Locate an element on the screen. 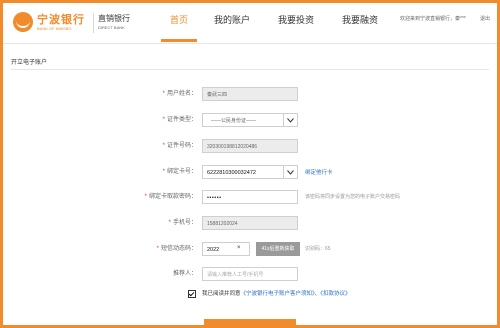  nav-my-account: 我的账户 is located at coordinates (232, 19).